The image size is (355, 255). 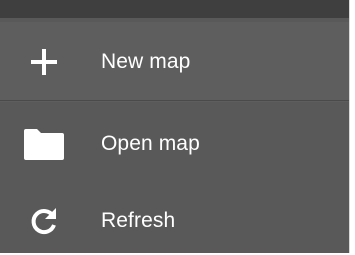 I want to click on menu-item-label: Open map, so click(x=150, y=143).